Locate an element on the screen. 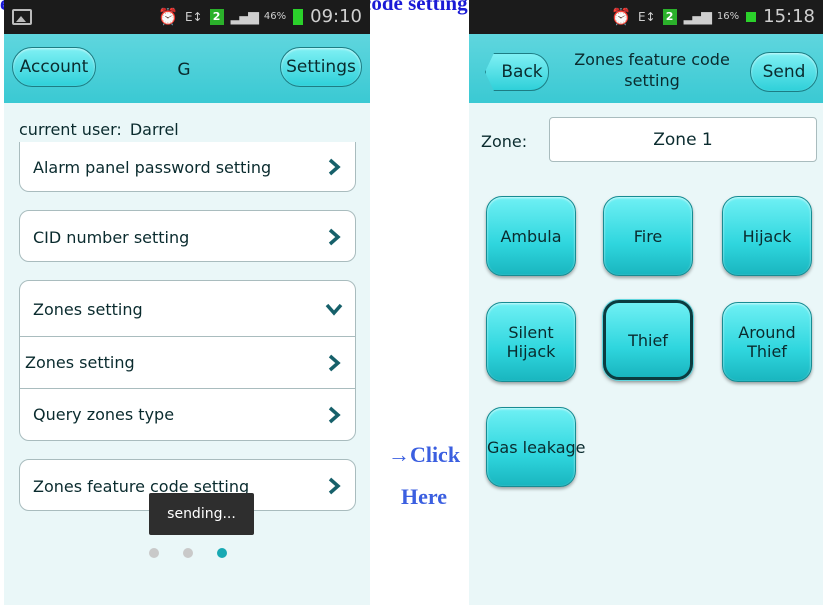 The width and height of the screenshot is (823, 605). click-label-line1: →Click is located at coordinates (424, 454).